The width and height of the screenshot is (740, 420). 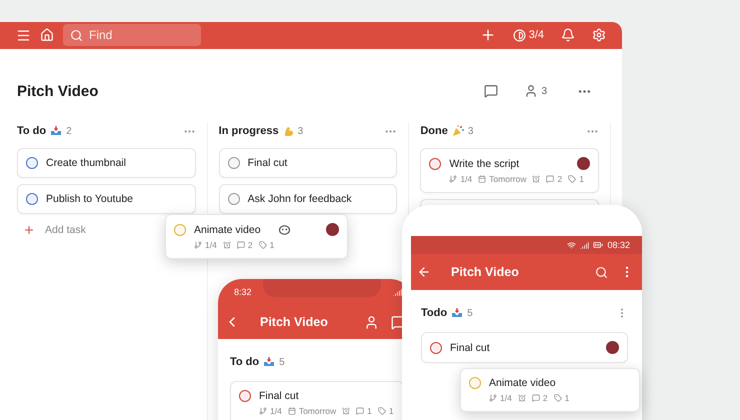 What do you see at coordinates (245, 362) in the screenshot?
I see `section-title: To do` at bounding box center [245, 362].